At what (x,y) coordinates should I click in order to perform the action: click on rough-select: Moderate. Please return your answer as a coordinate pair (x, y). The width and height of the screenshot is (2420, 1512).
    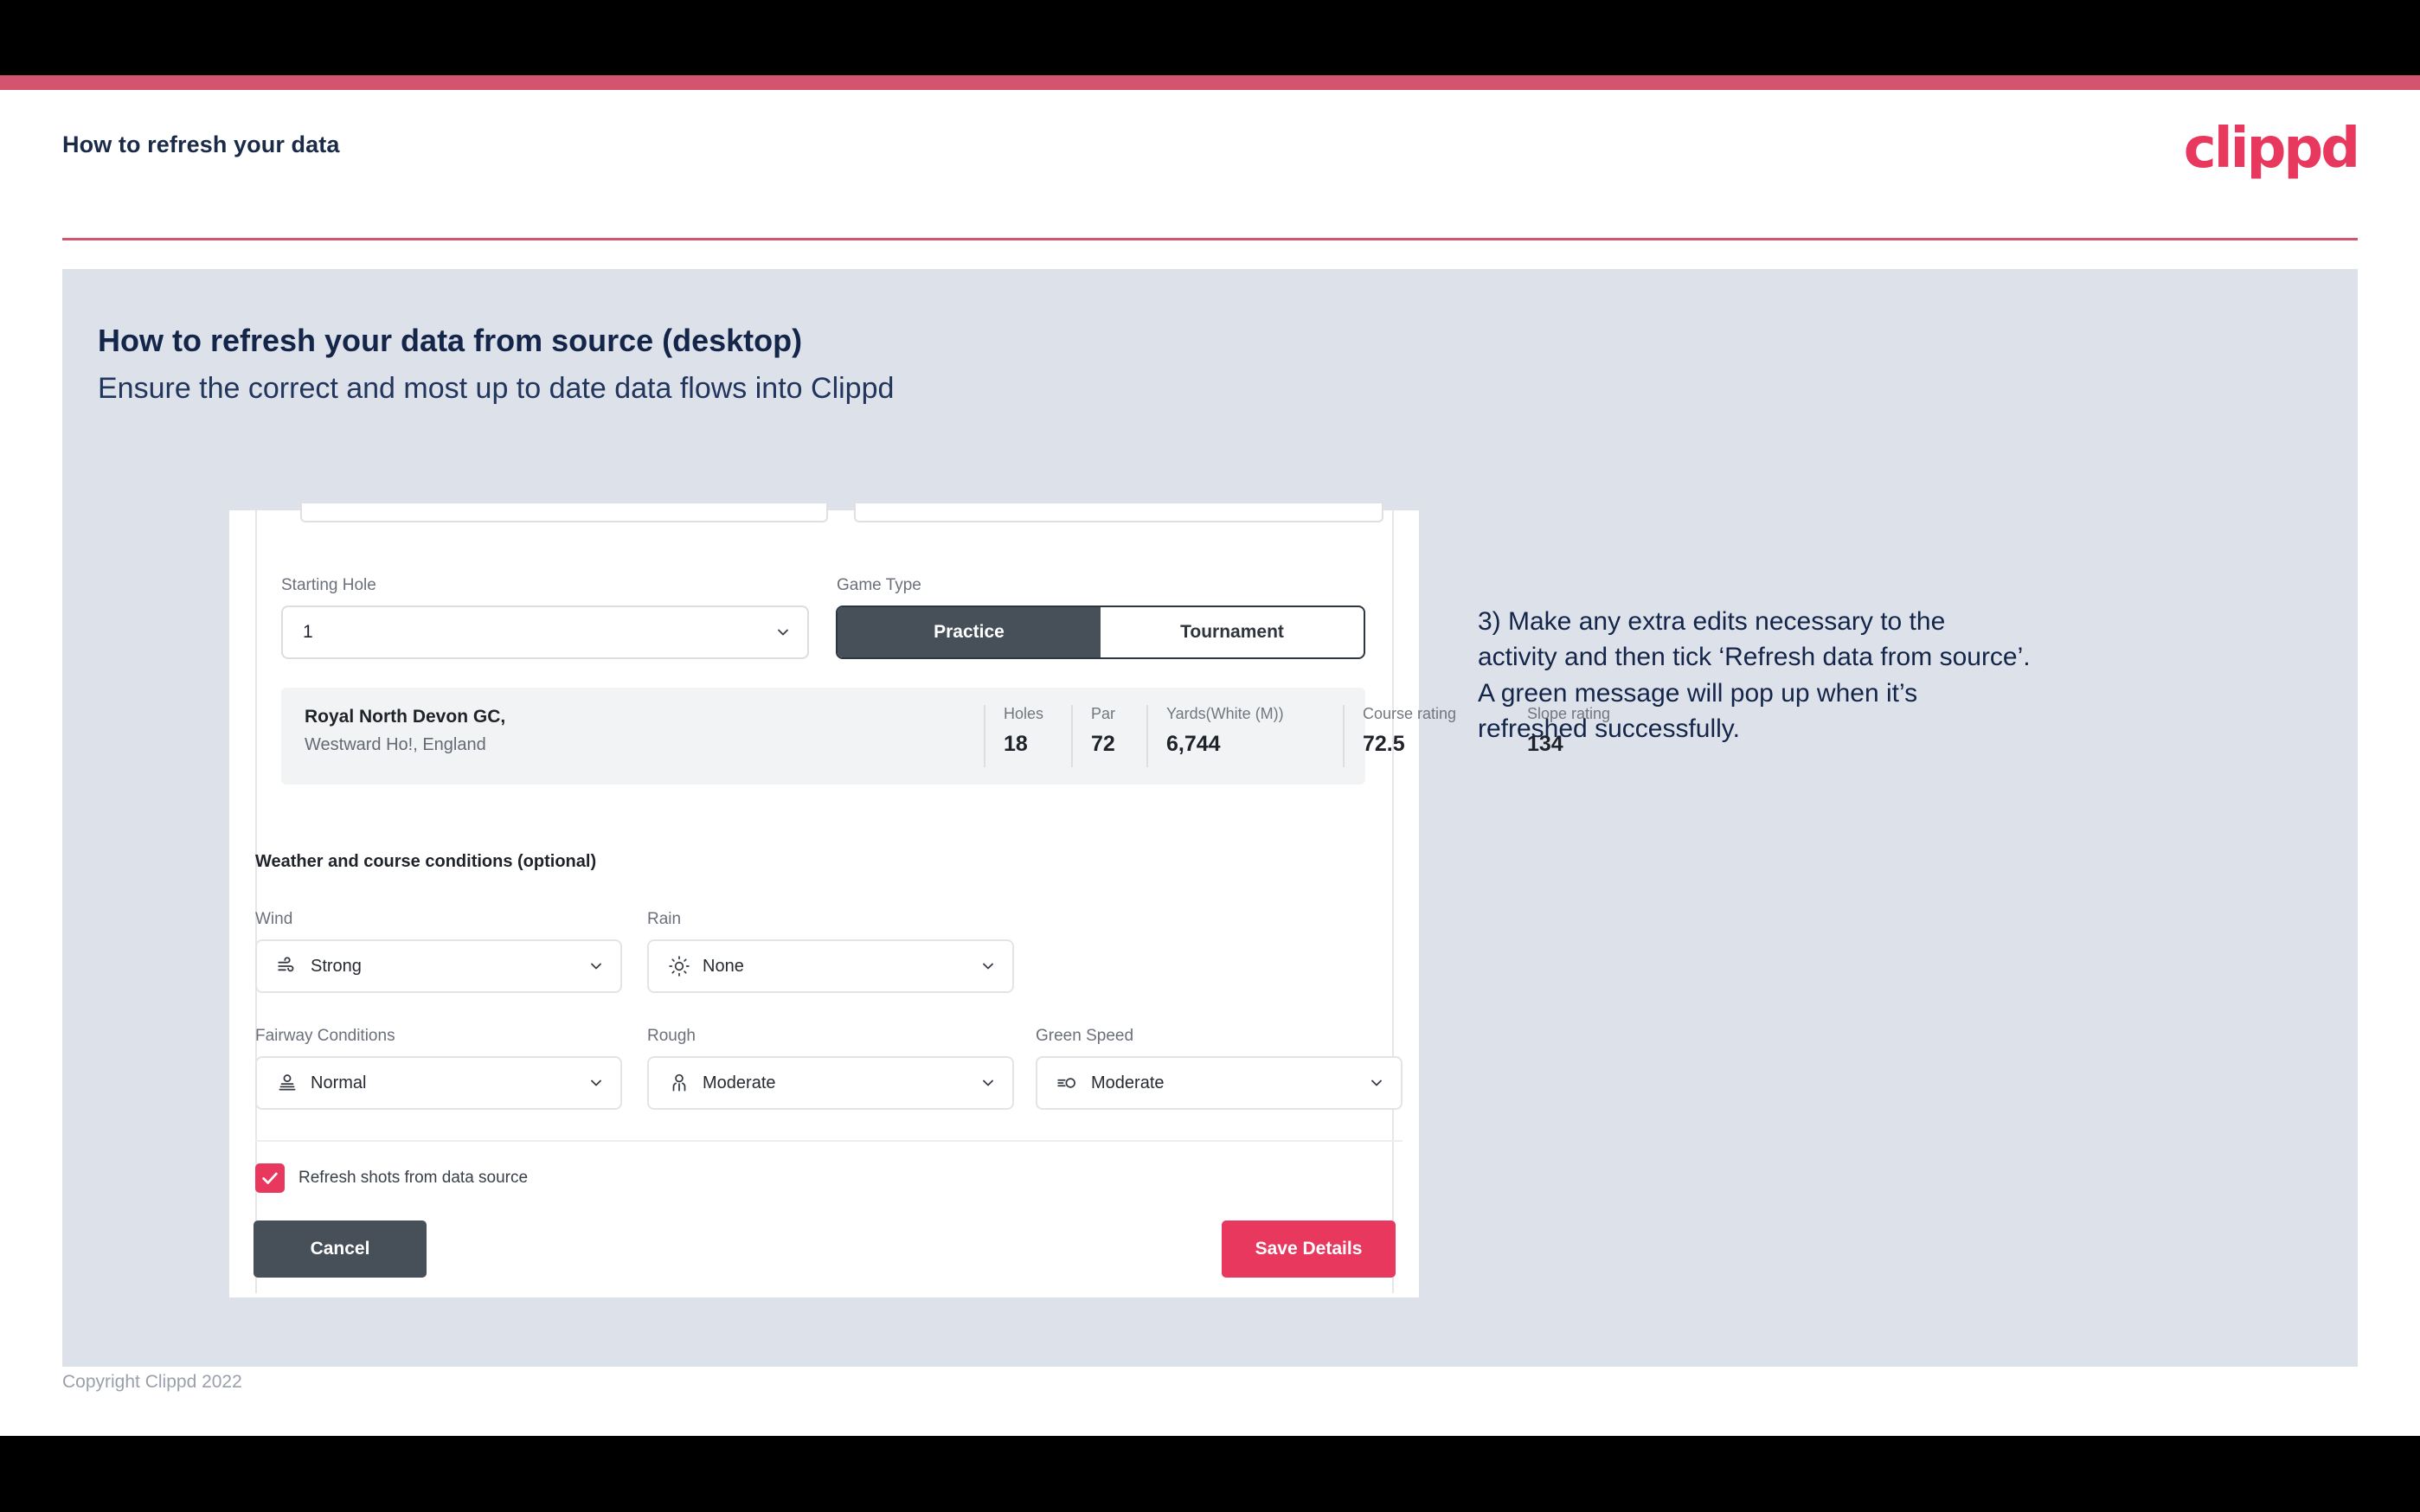
    Looking at the image, I should click on (830, 1083).